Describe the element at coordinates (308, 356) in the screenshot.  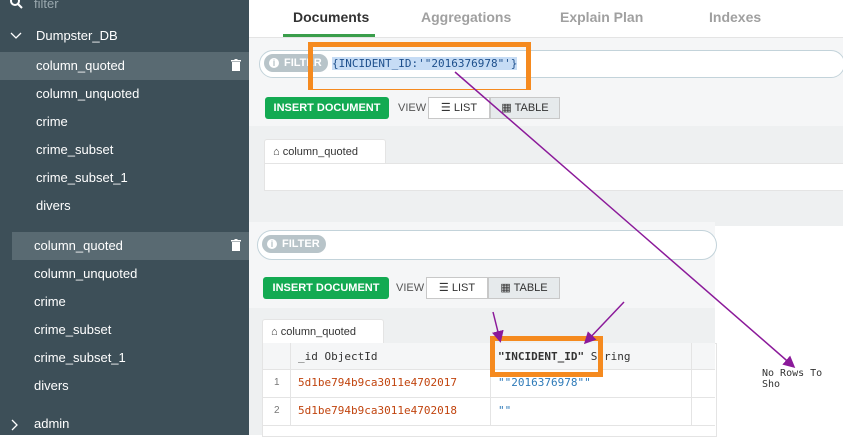
I see `column-name: _id` at that location.